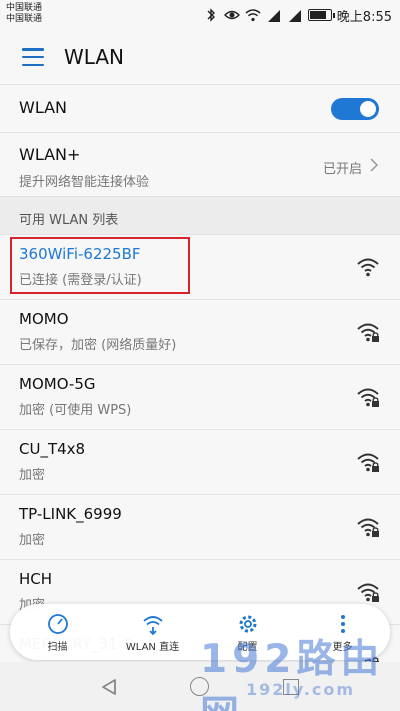  I want to click on bluetooth-icon, so click(211, 15).